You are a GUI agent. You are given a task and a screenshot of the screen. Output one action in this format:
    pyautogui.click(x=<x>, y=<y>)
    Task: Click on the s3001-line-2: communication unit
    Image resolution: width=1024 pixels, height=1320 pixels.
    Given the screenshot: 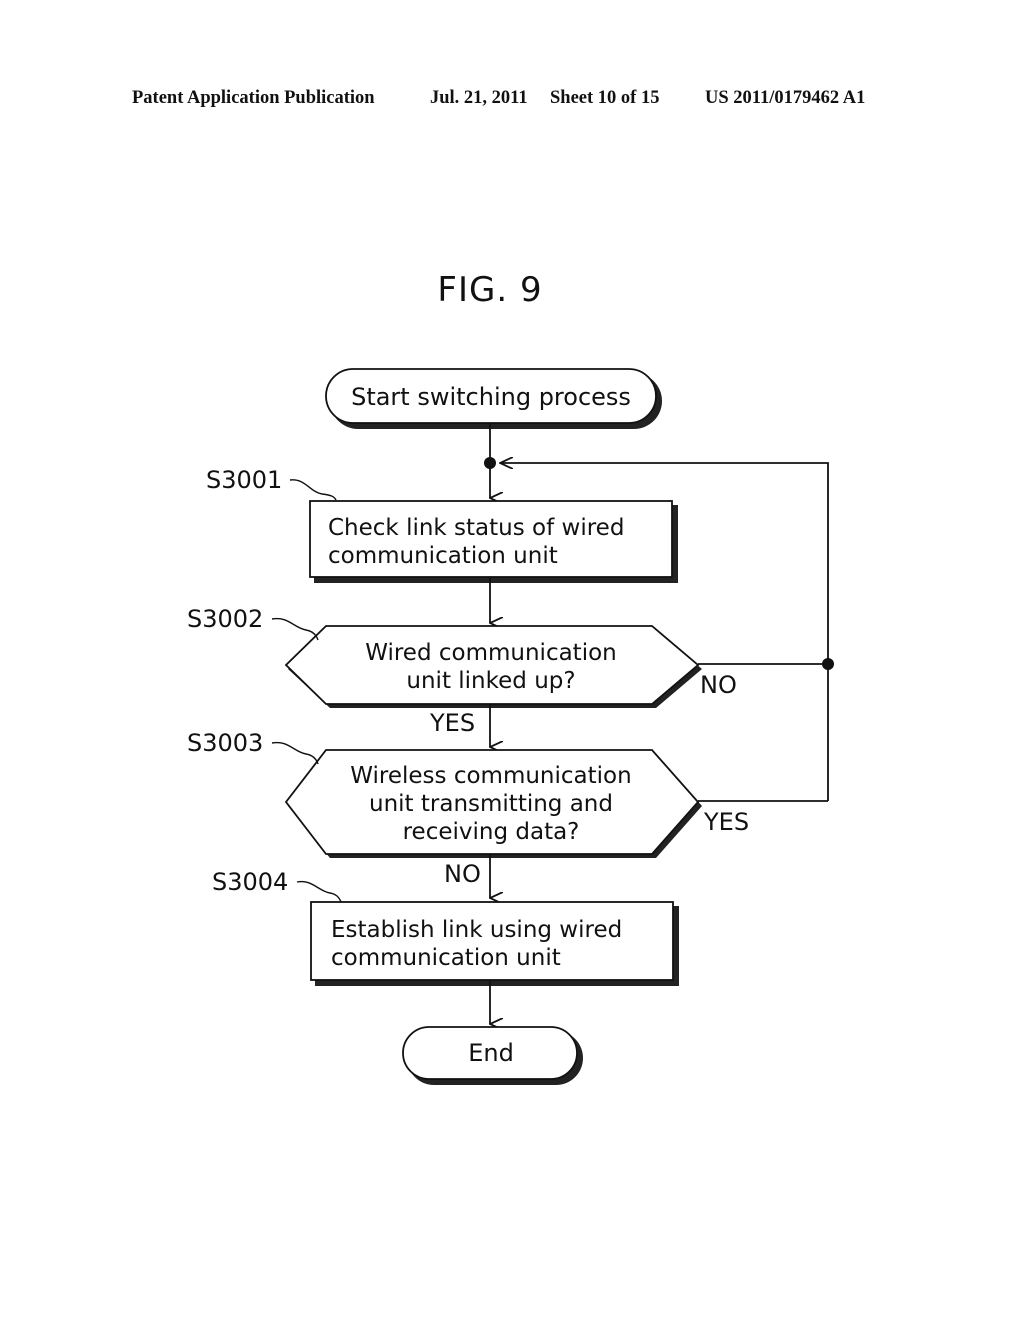 What is the action you would take?
    pyautogui.click(x=443, y=556)
    